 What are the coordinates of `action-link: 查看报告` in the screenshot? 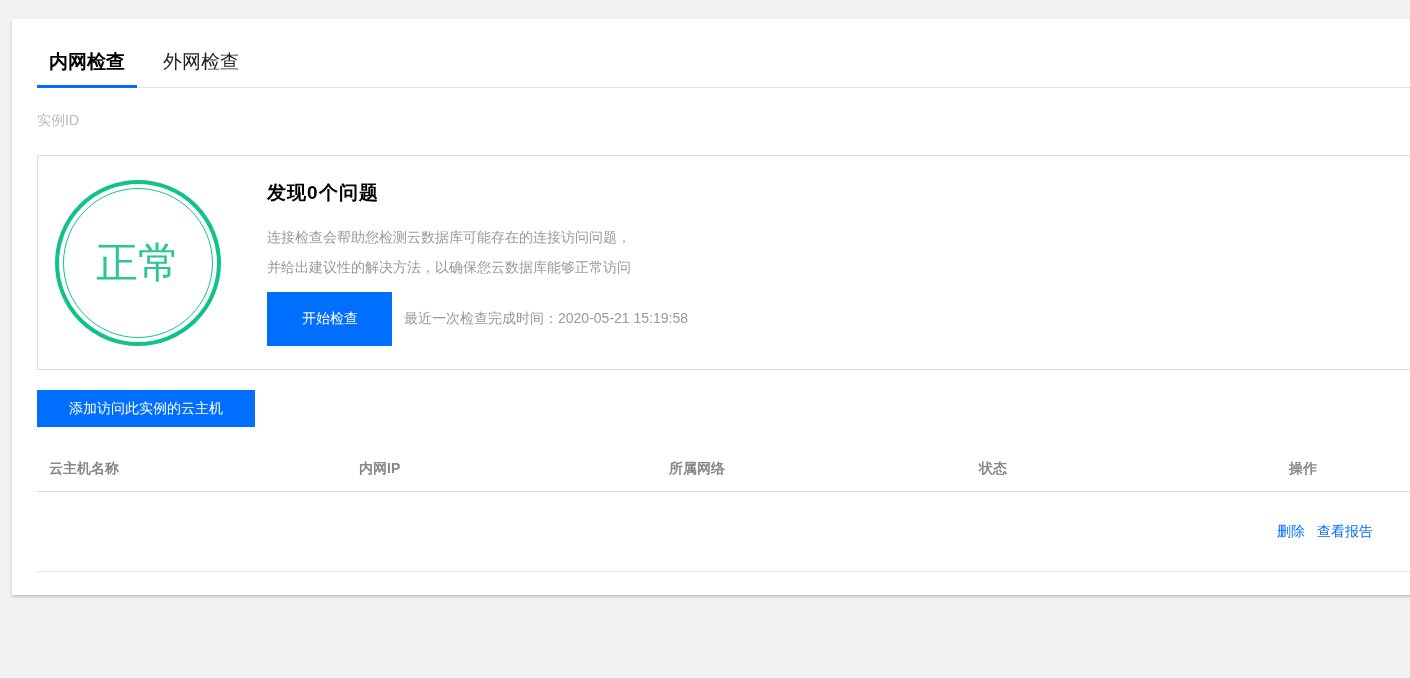 It's located at (1345, 531).